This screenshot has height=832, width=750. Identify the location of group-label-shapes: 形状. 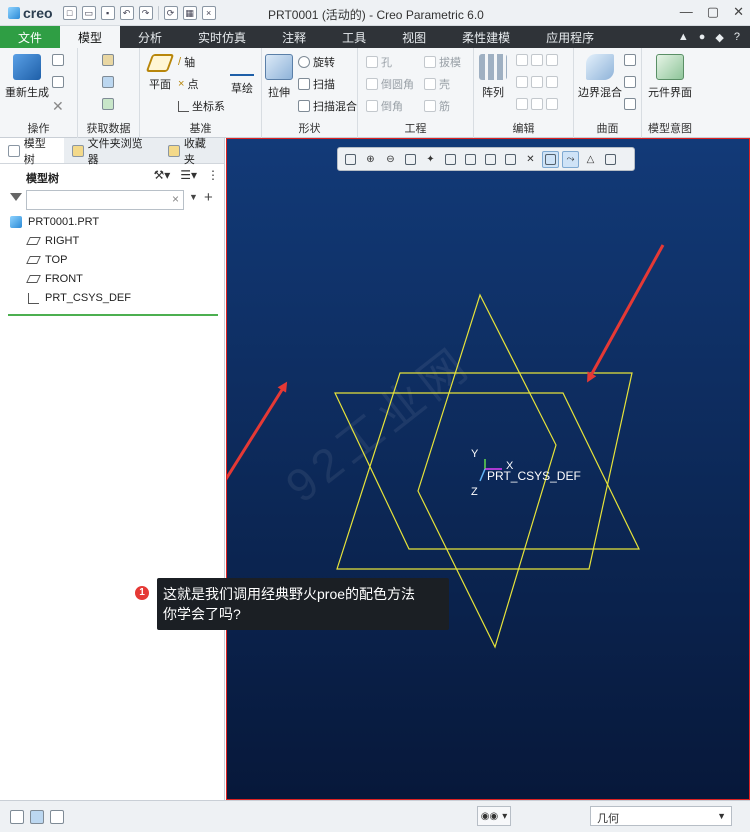
(309, 128).